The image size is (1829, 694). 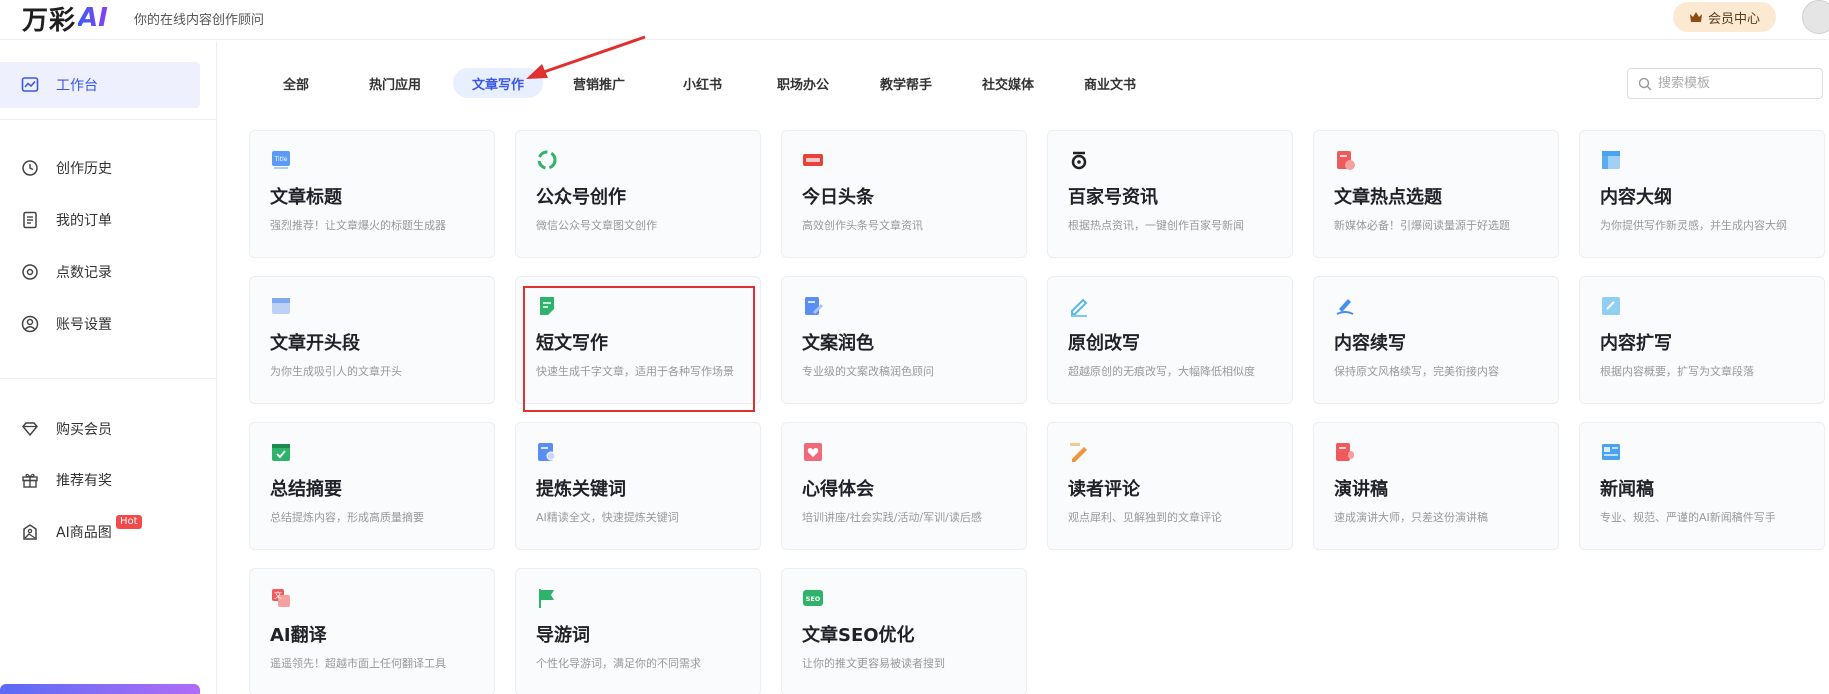 I want to click on sidebar-item-workbench: 工作台, so click(x=100, y=85).